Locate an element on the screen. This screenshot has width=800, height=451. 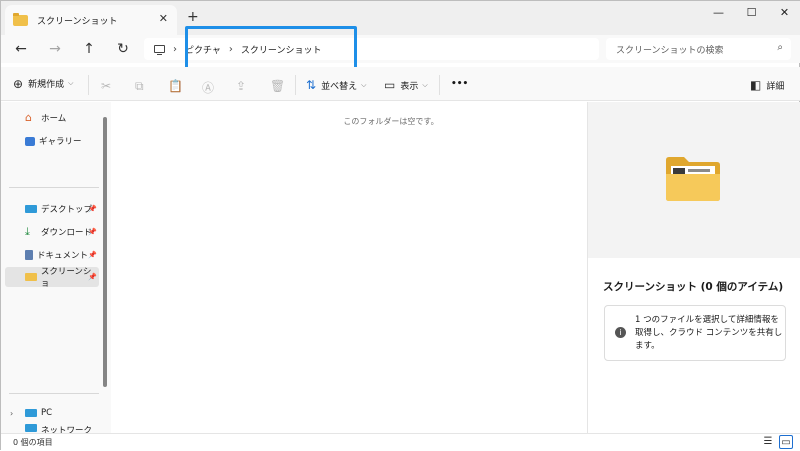
details-title: スクリーンショット (0 個のアイテム) is located at coordinates (693, 287).